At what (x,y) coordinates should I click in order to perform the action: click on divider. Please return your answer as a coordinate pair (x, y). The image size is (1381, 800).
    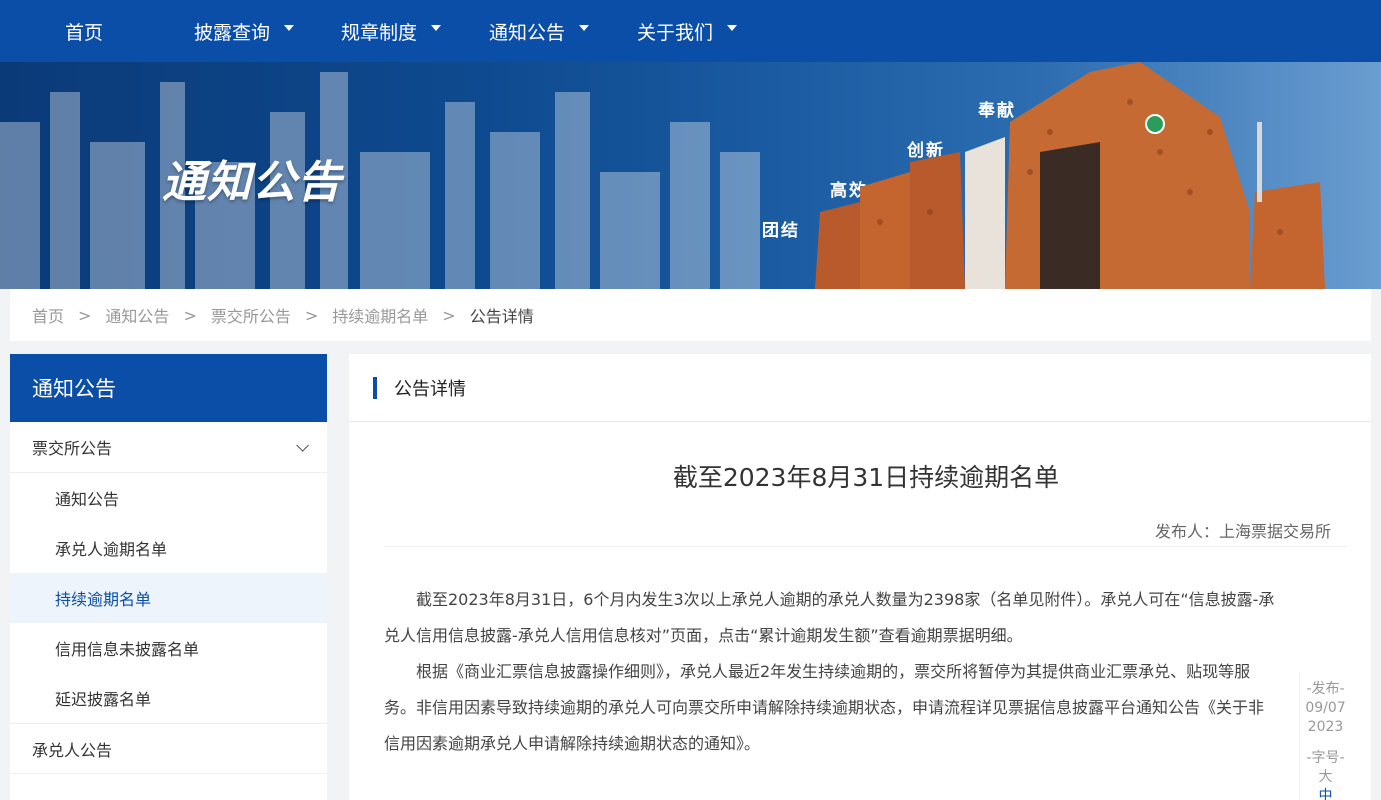
    Looking at the image, I should click on (865, 546).